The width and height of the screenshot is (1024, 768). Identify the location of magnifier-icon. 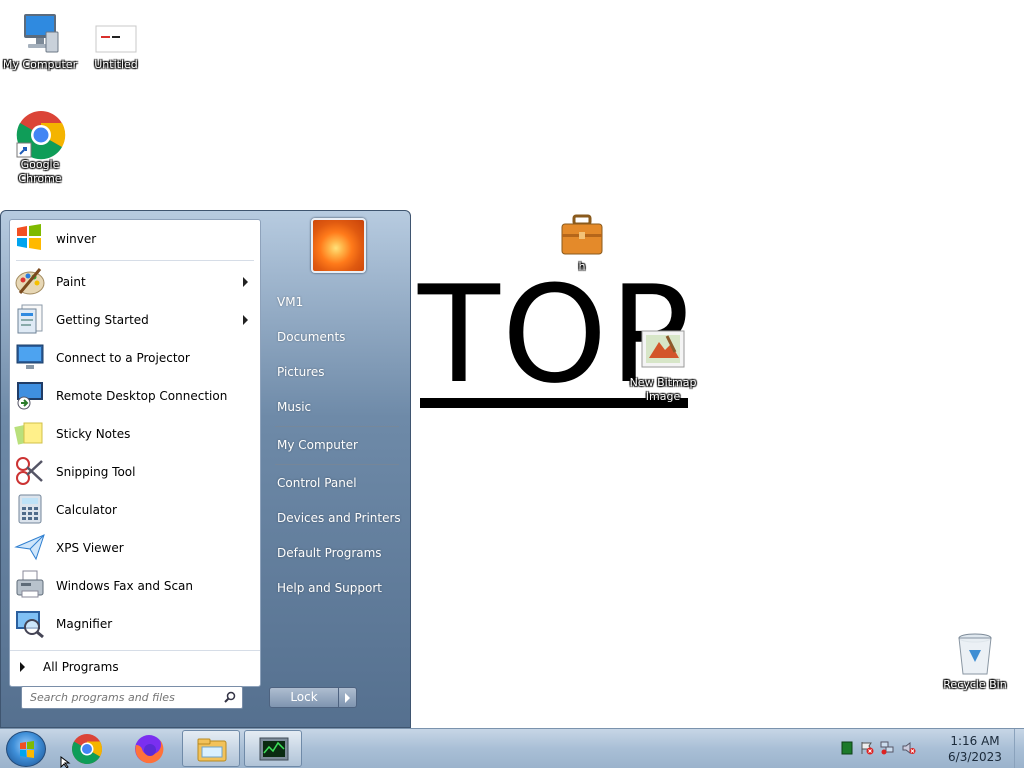
(31, 624).